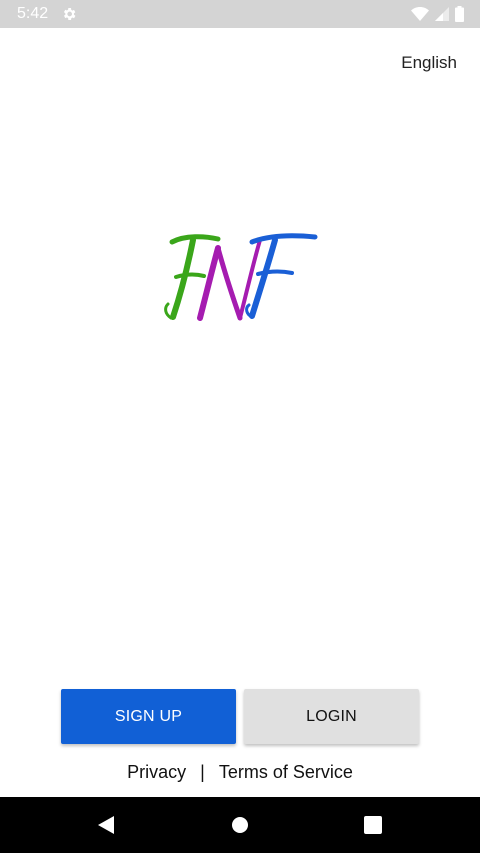 The height and width of the screenshot is (853, 480). I want to click on login-button: LOGIN, so click(331, 716).